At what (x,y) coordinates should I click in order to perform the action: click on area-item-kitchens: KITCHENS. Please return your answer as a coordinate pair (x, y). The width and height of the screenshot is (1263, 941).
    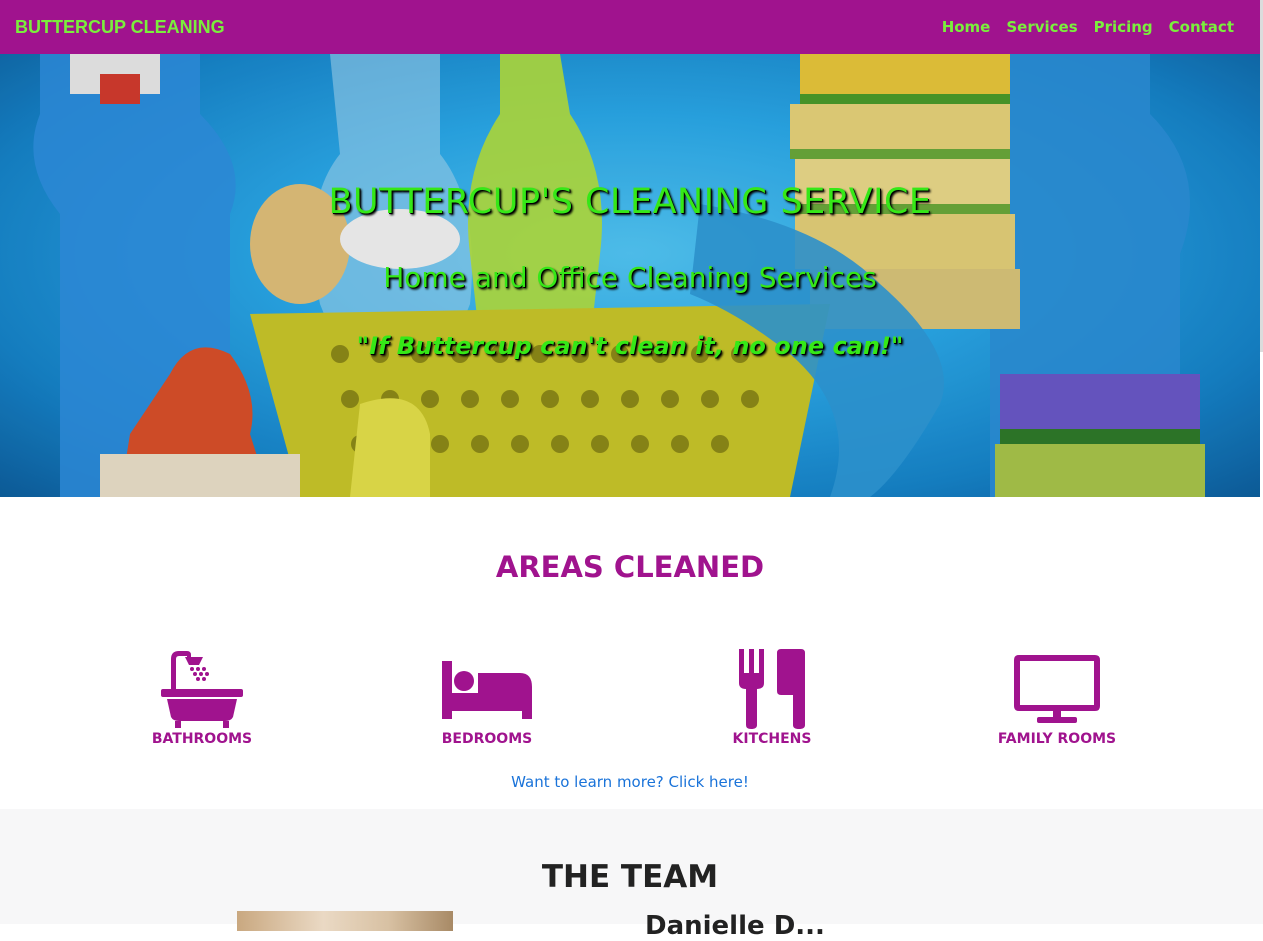
    Looking at the image, I should click on (772, 698).